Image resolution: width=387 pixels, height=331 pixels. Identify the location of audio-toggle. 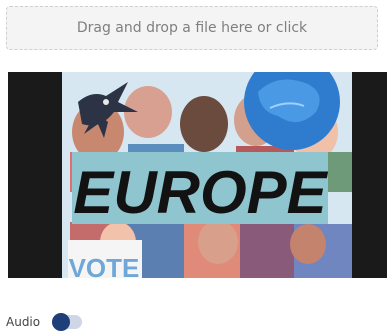
(67, 322).